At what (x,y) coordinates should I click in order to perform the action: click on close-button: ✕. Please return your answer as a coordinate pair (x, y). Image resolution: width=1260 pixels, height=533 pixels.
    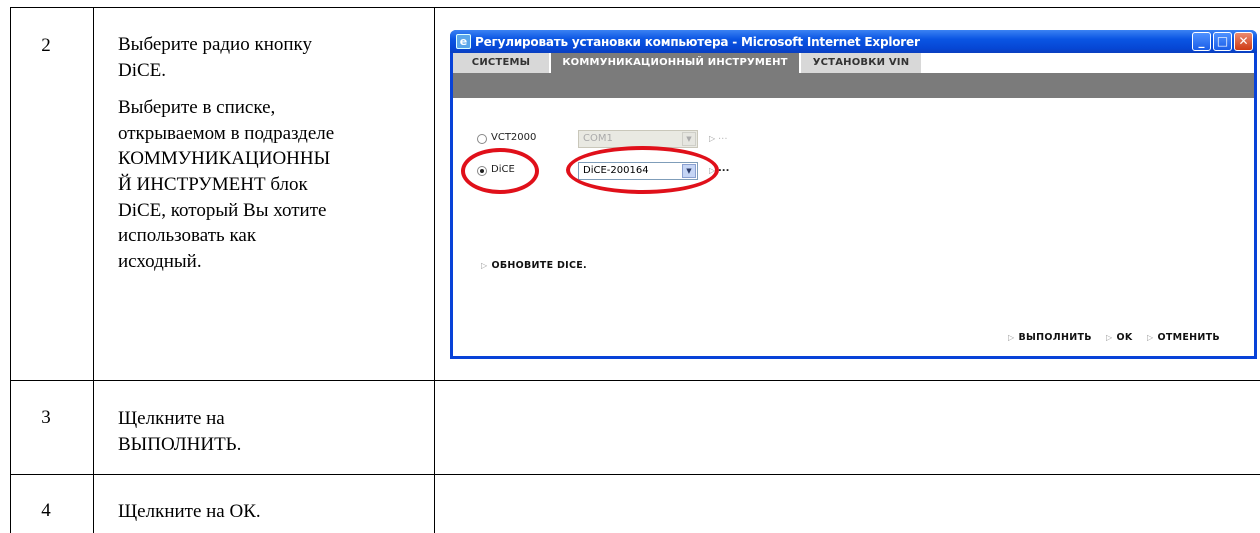
    Looking at the image, I should click on (1243, 41).